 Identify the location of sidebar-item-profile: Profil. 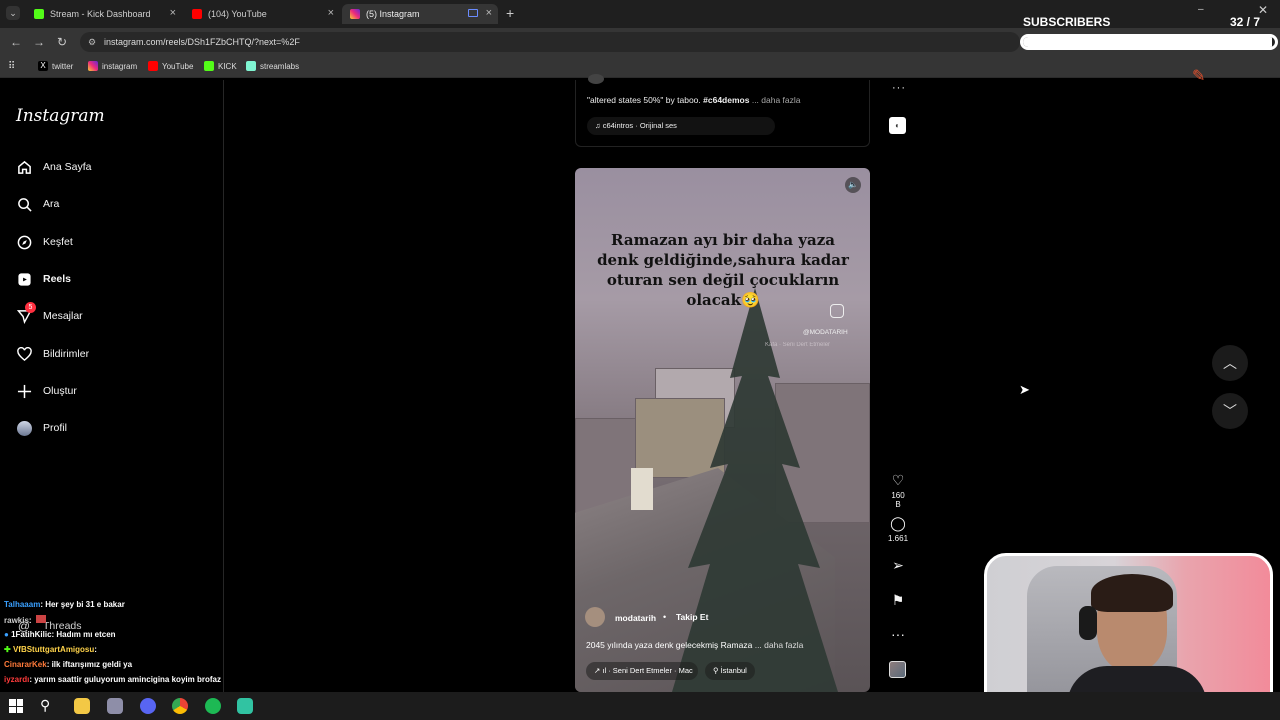
(41, 428).